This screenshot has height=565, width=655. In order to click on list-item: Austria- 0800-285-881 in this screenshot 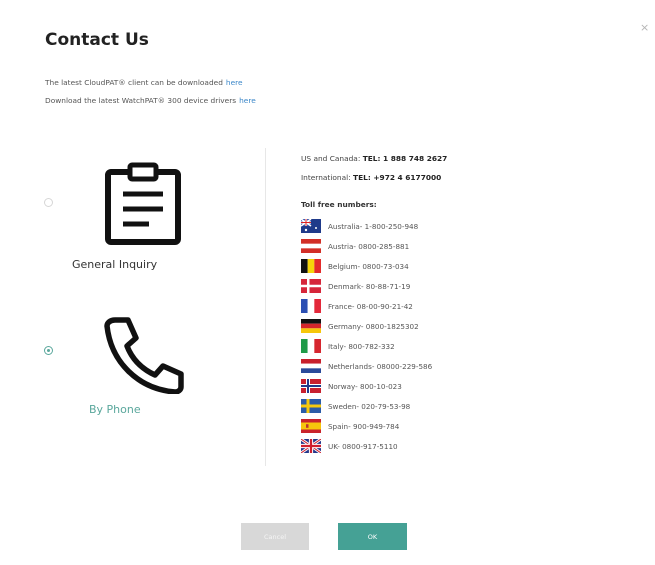, I will do `click(366, 246)`.